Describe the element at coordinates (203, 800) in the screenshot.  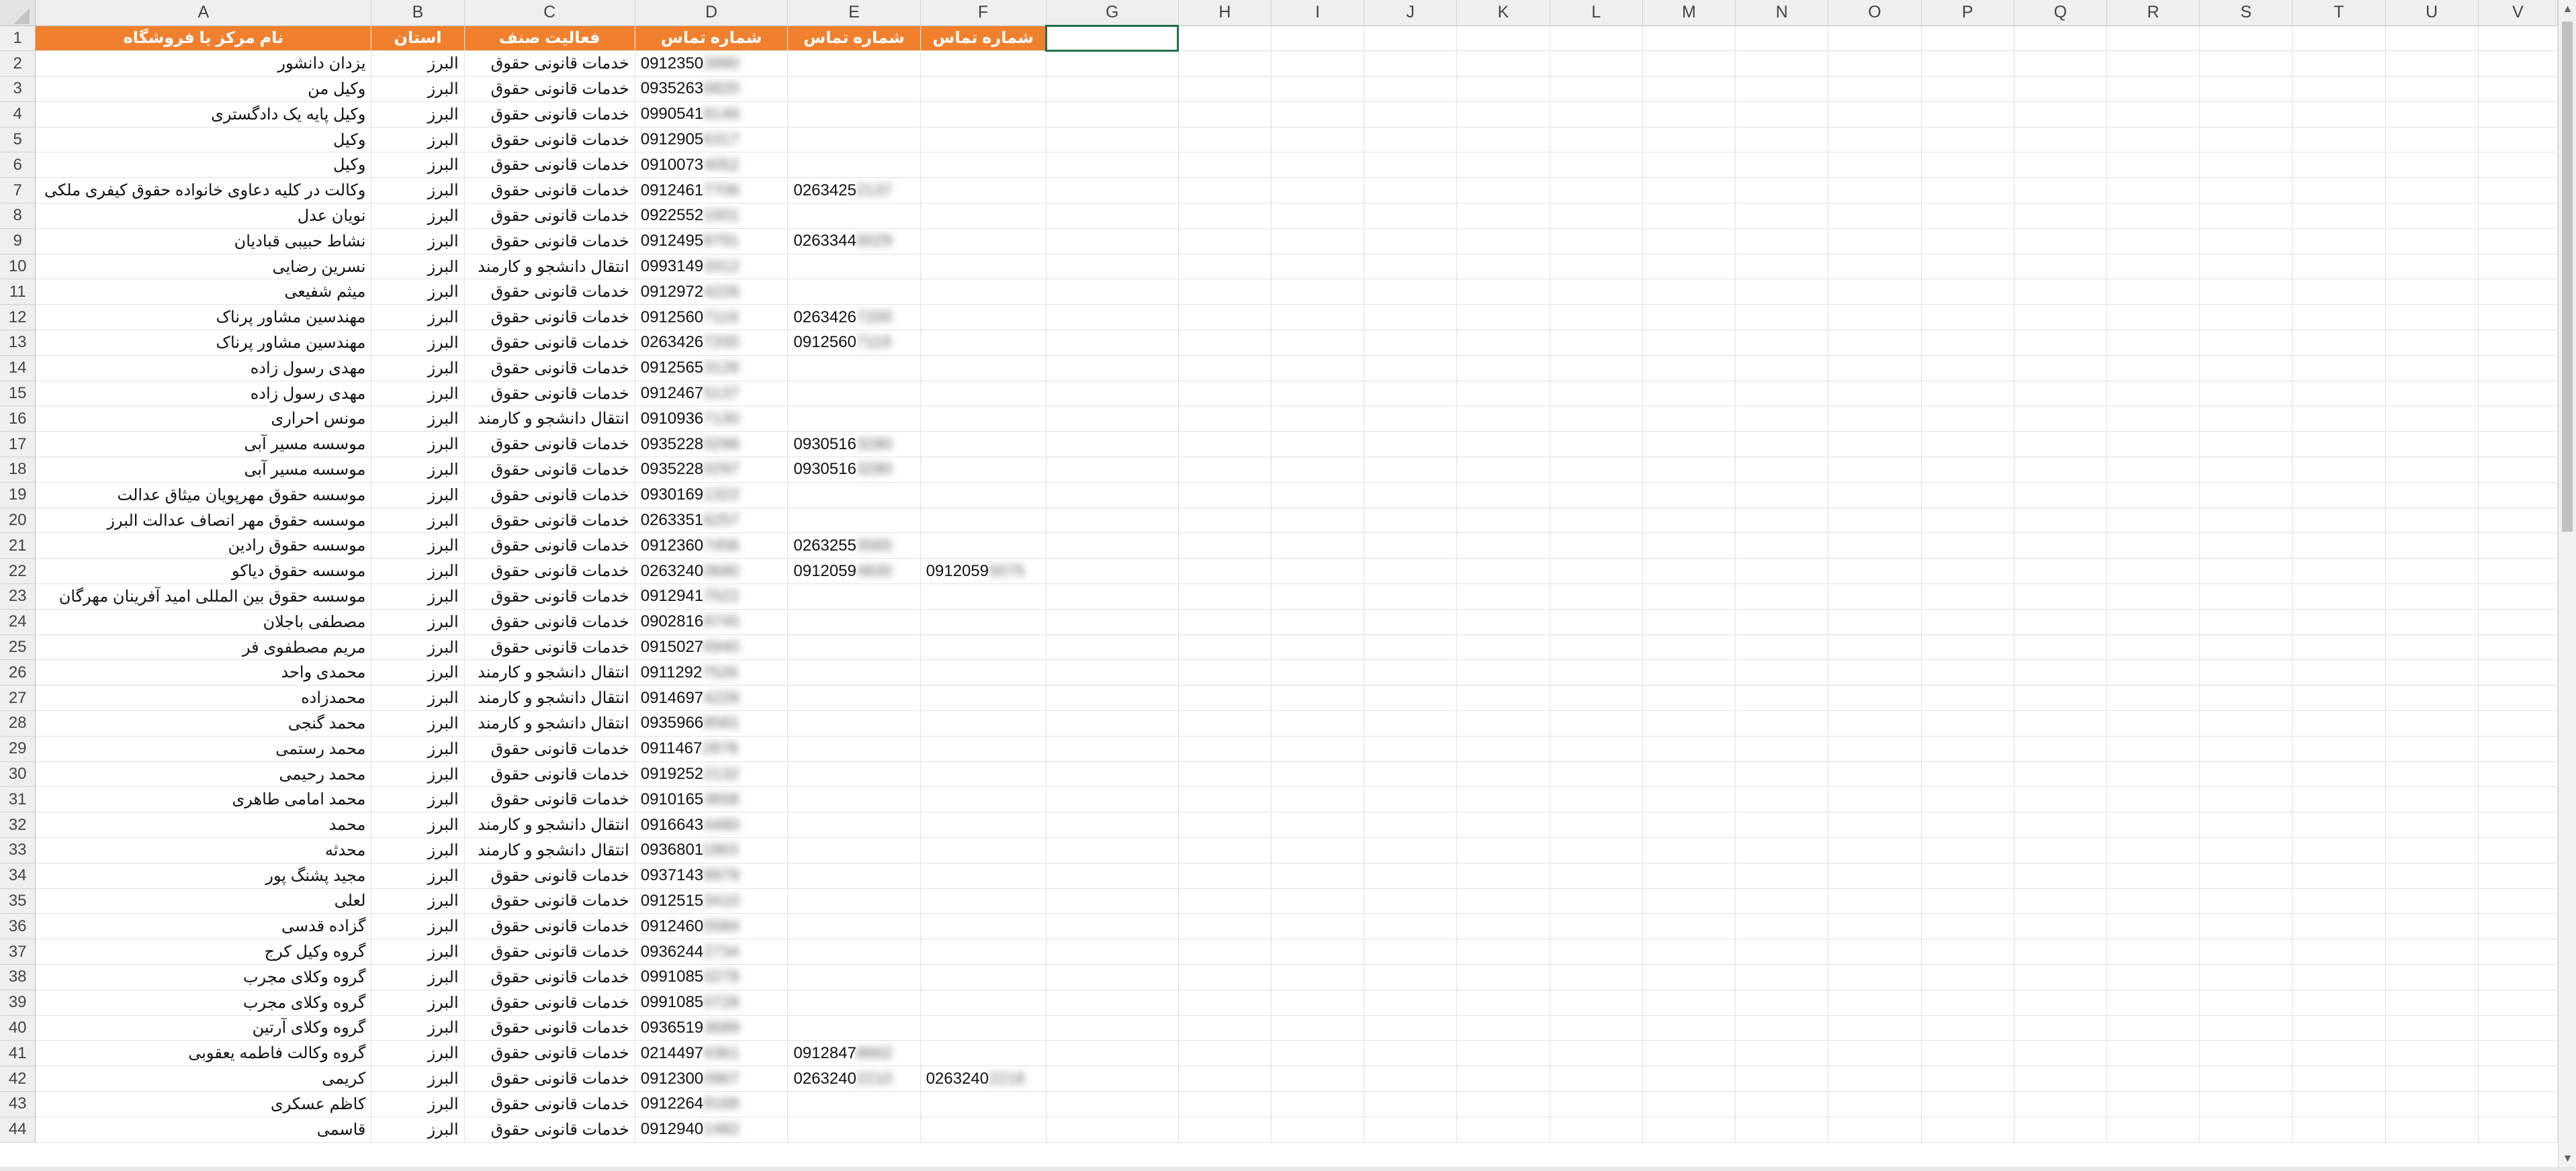
I see `cell-store-name: محمد امامی طاهری` at that location.